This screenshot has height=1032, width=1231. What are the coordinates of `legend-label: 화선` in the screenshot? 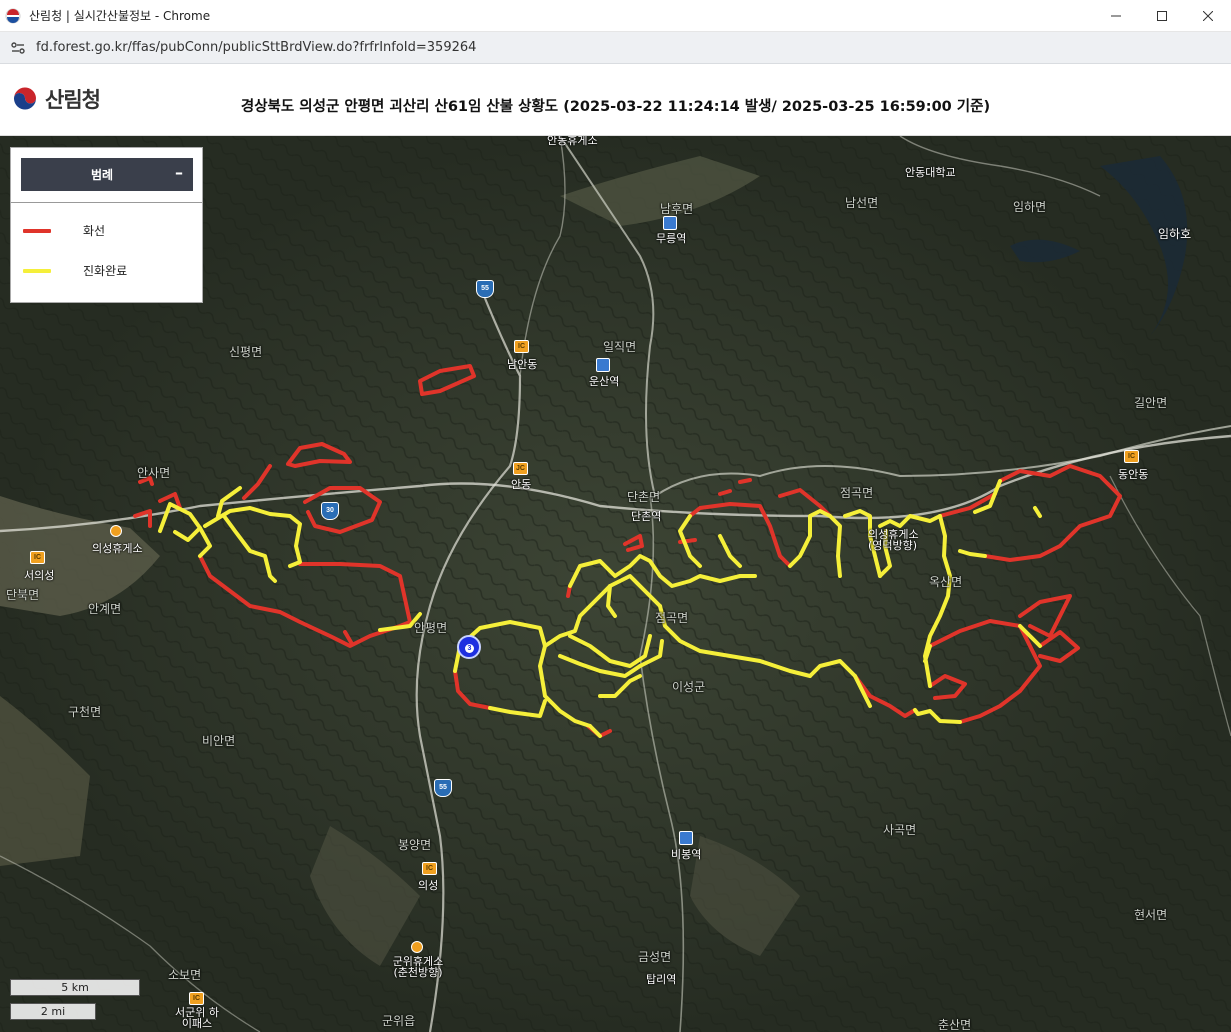 It's located at (94, 231).